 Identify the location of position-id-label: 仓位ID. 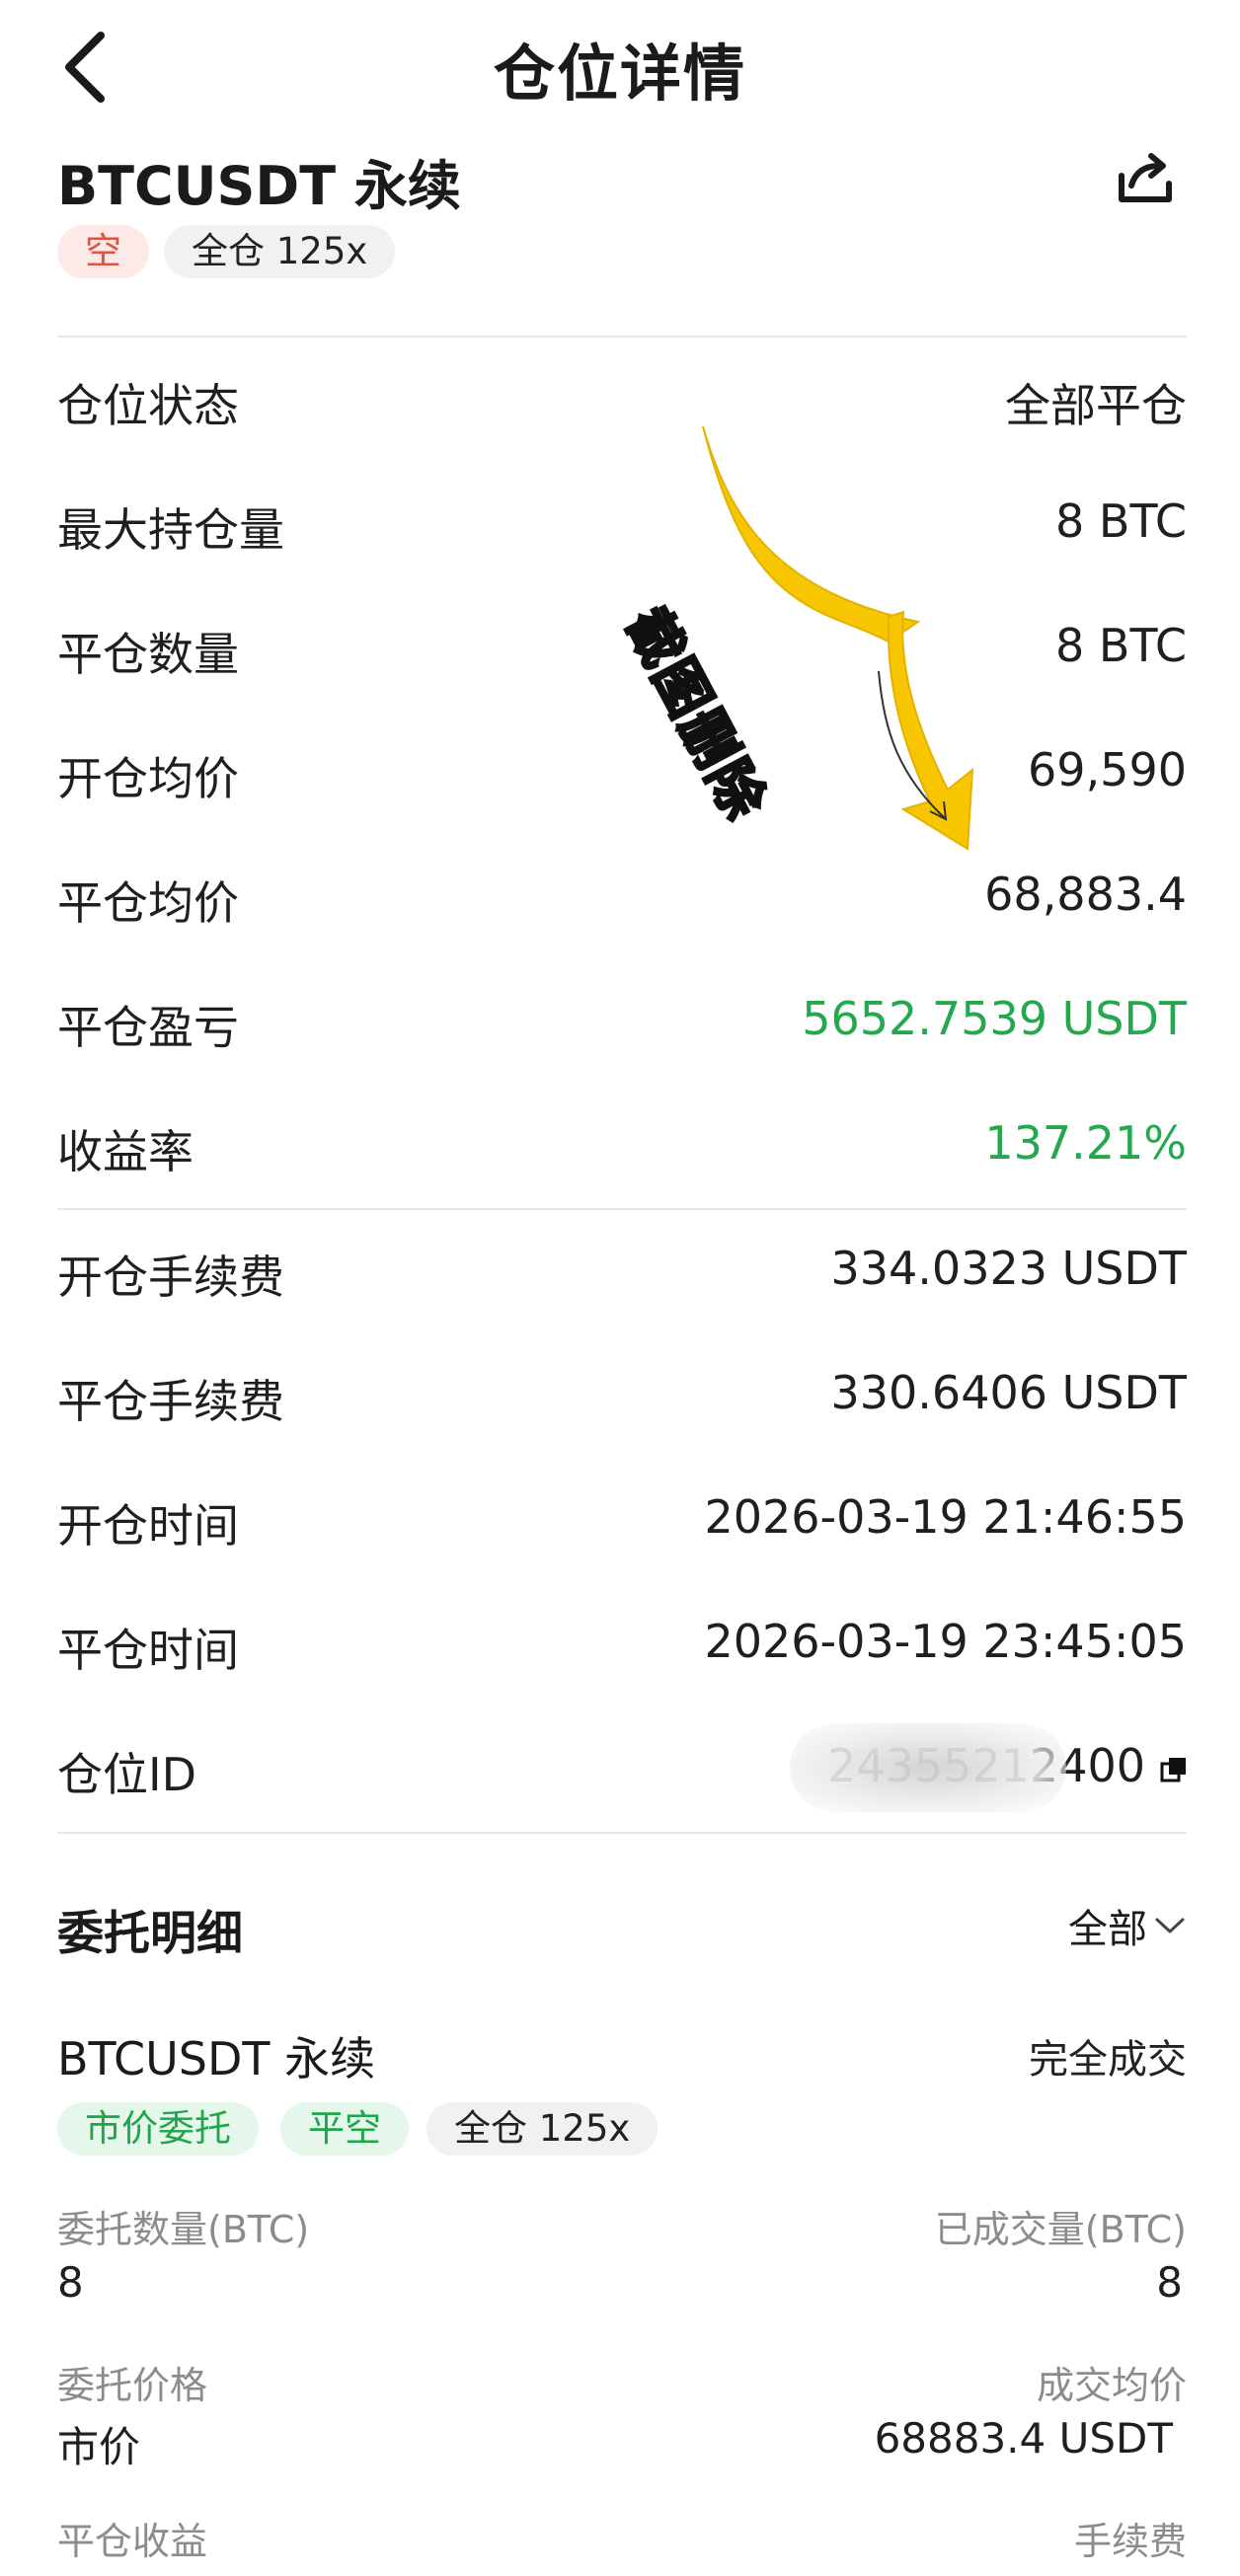
(126, 1775).